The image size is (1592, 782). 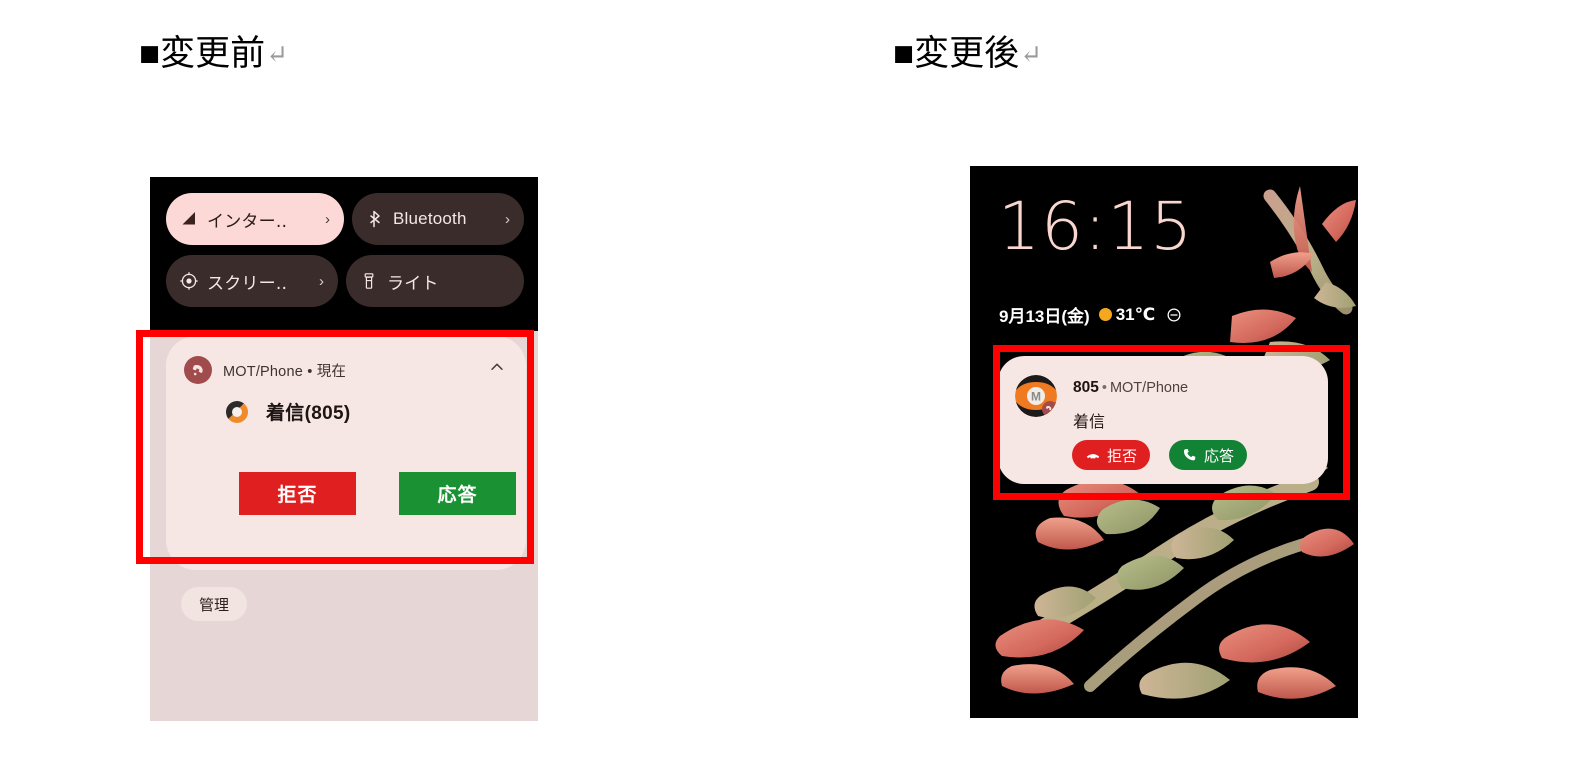 I want to click on heading-after: ■変更後↵, so click(x=967, y=53).